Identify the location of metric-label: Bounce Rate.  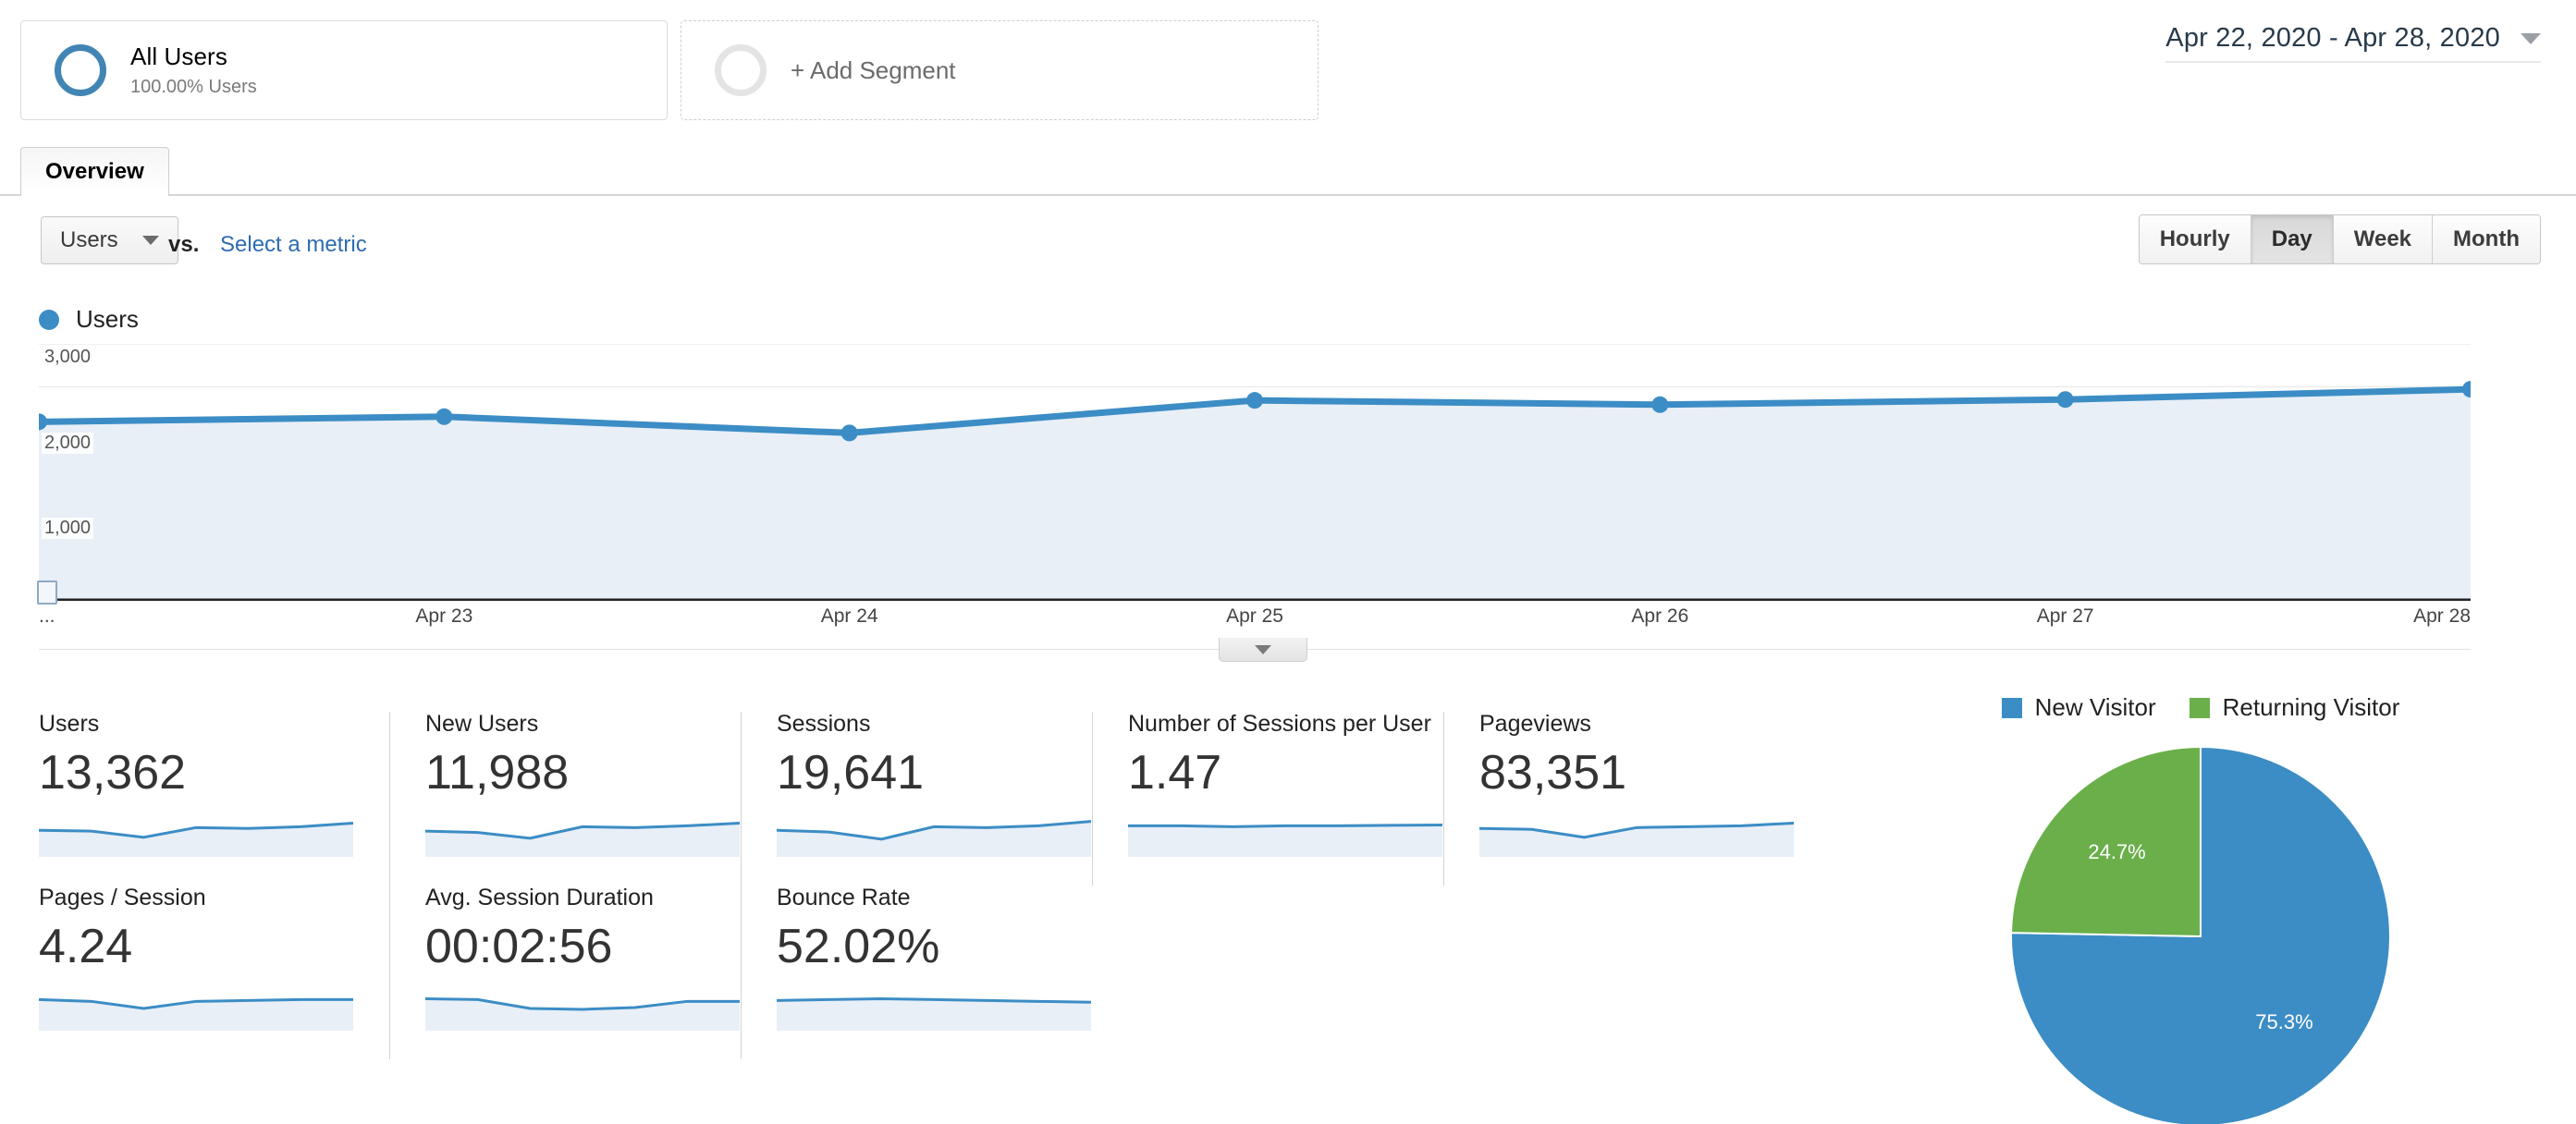
(844, 898).